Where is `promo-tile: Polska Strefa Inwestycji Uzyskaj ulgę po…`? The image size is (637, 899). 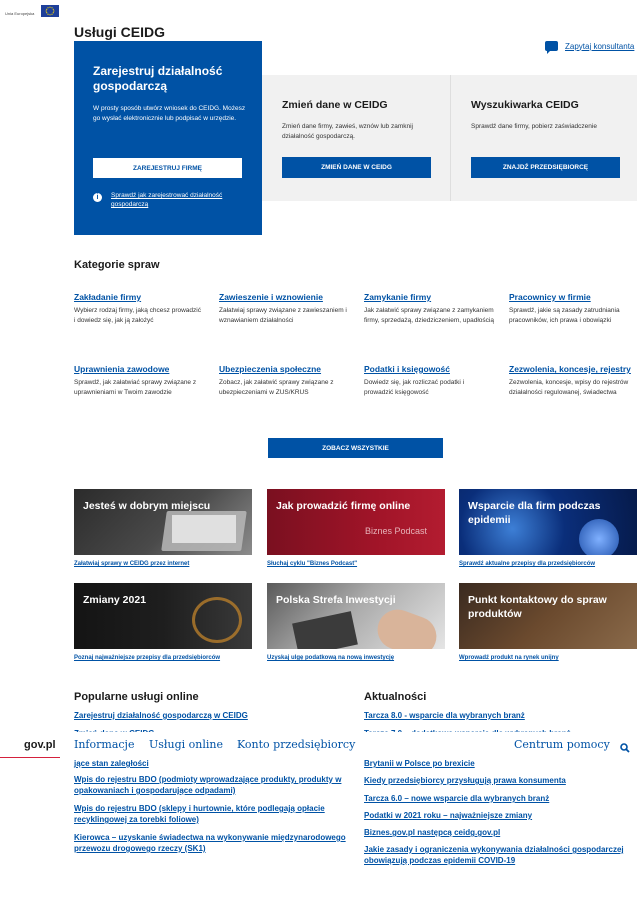
promo-tile: Polska Strefa Inwestycji Uzyskaj ulgę po… is located at coordinates (356, 622).